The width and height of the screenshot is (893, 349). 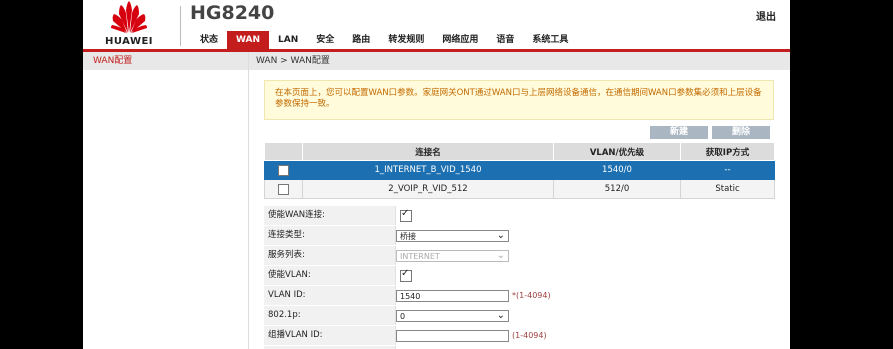 What do you see at coordinates (519, 216) in the screenshot?
I see `form-row-enable-wan: 使能WAN连接:` at bounding box center [519, 216].